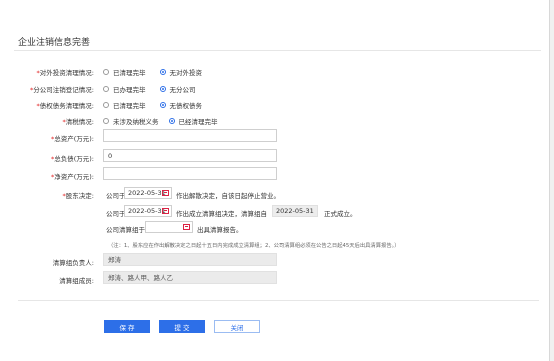 This screenshot has width=554, height=361. I want to click on radio-debt-none: 无债权债务, so click(180, 105).